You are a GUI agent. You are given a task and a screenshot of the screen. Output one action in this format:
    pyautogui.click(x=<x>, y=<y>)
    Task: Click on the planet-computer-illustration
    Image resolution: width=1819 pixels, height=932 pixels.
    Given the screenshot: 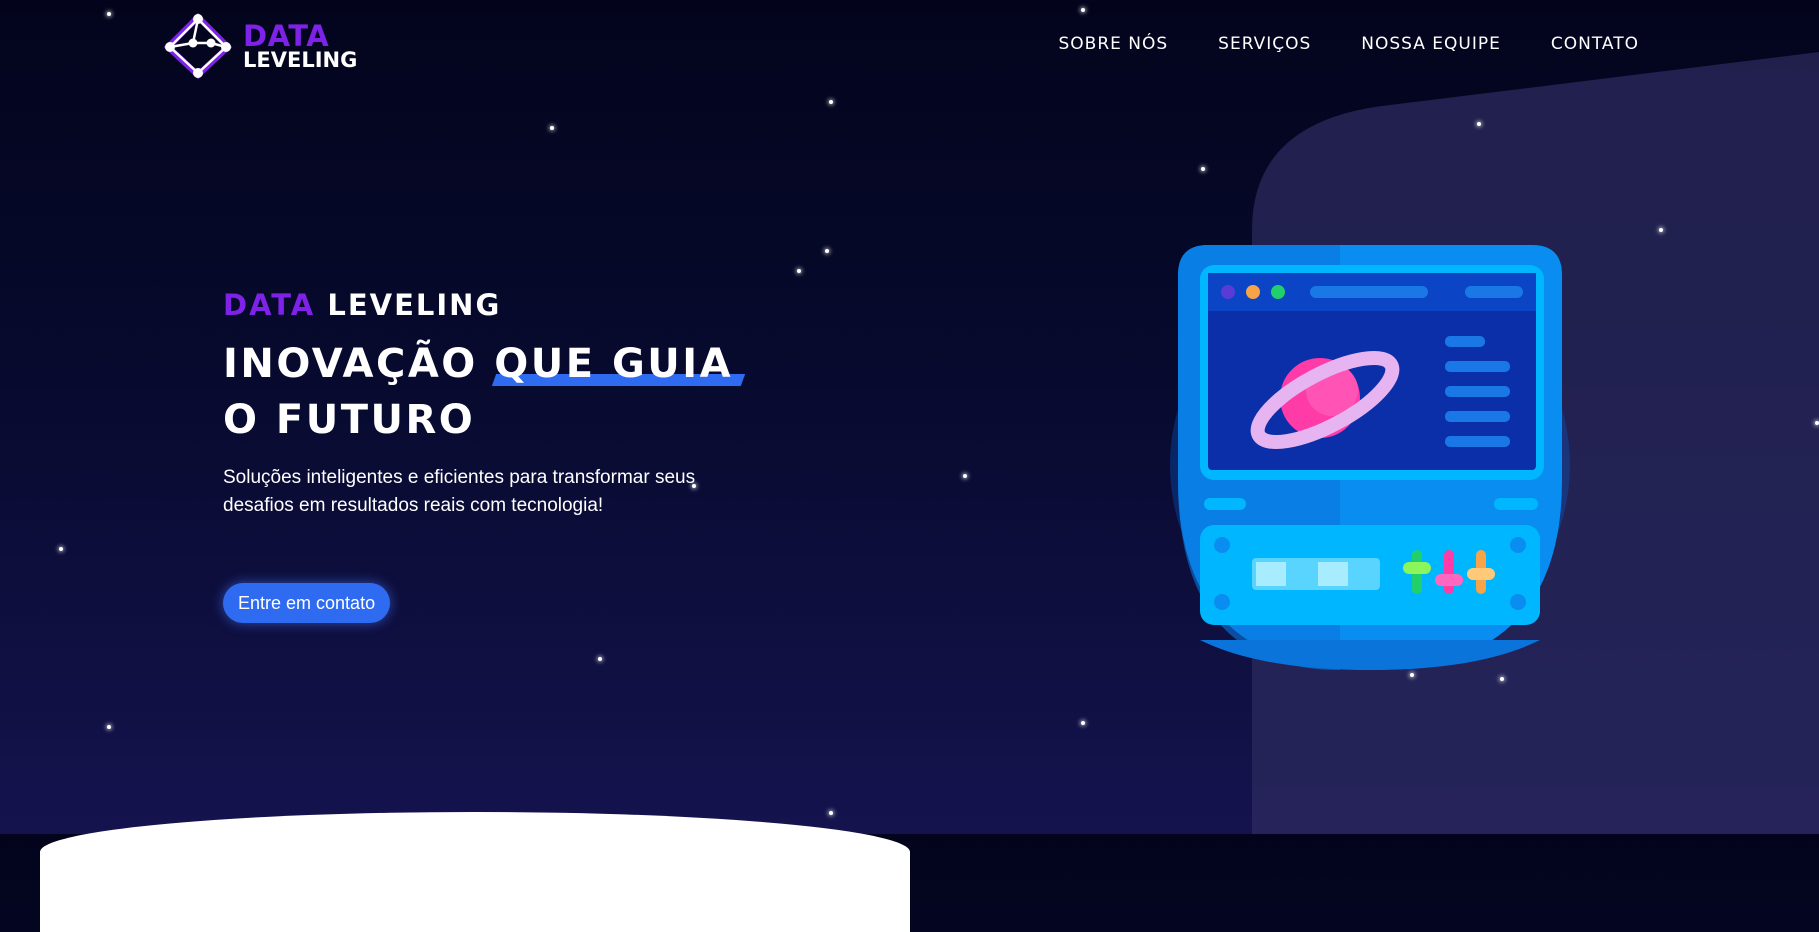 What is the action you would take?
    pyautogui.click(x=1380, y=462)
    